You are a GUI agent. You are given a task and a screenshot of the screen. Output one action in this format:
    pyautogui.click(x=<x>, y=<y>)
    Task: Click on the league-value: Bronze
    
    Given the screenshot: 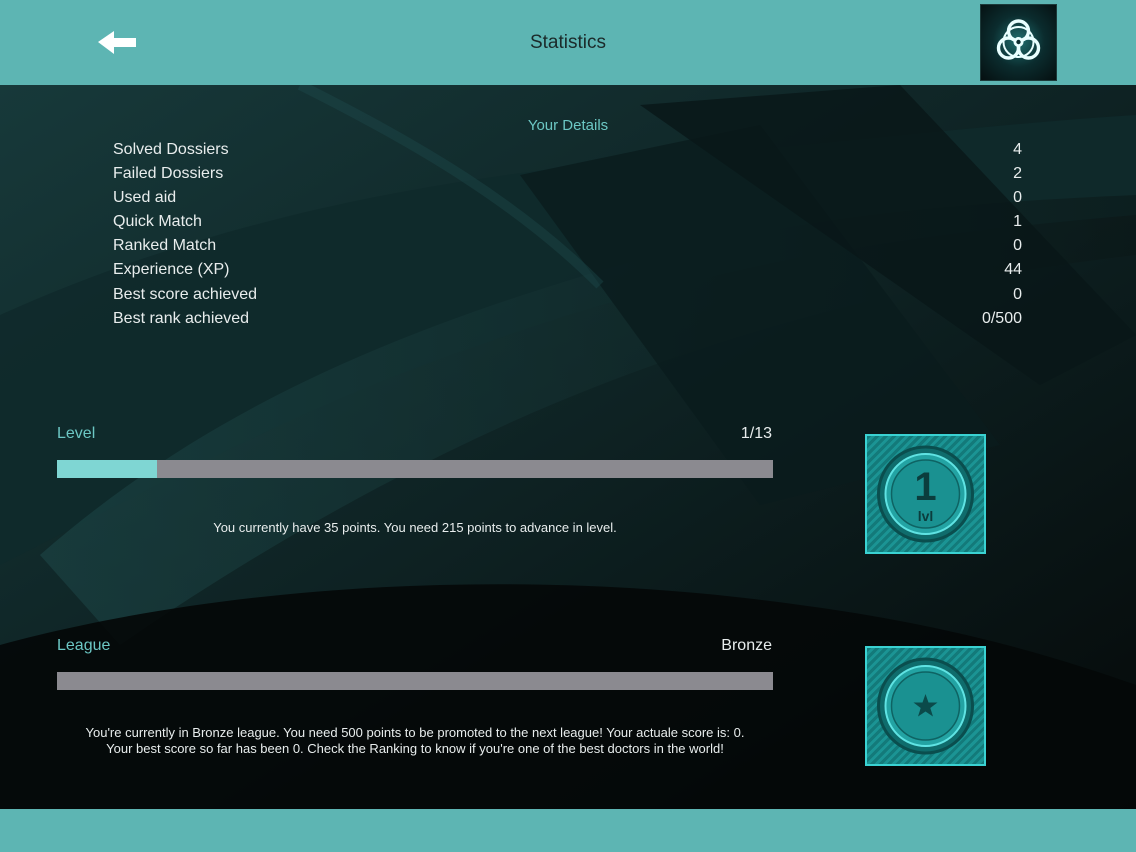 What is the action you would take?
    pyautogui.click(x=746, y=645)
    